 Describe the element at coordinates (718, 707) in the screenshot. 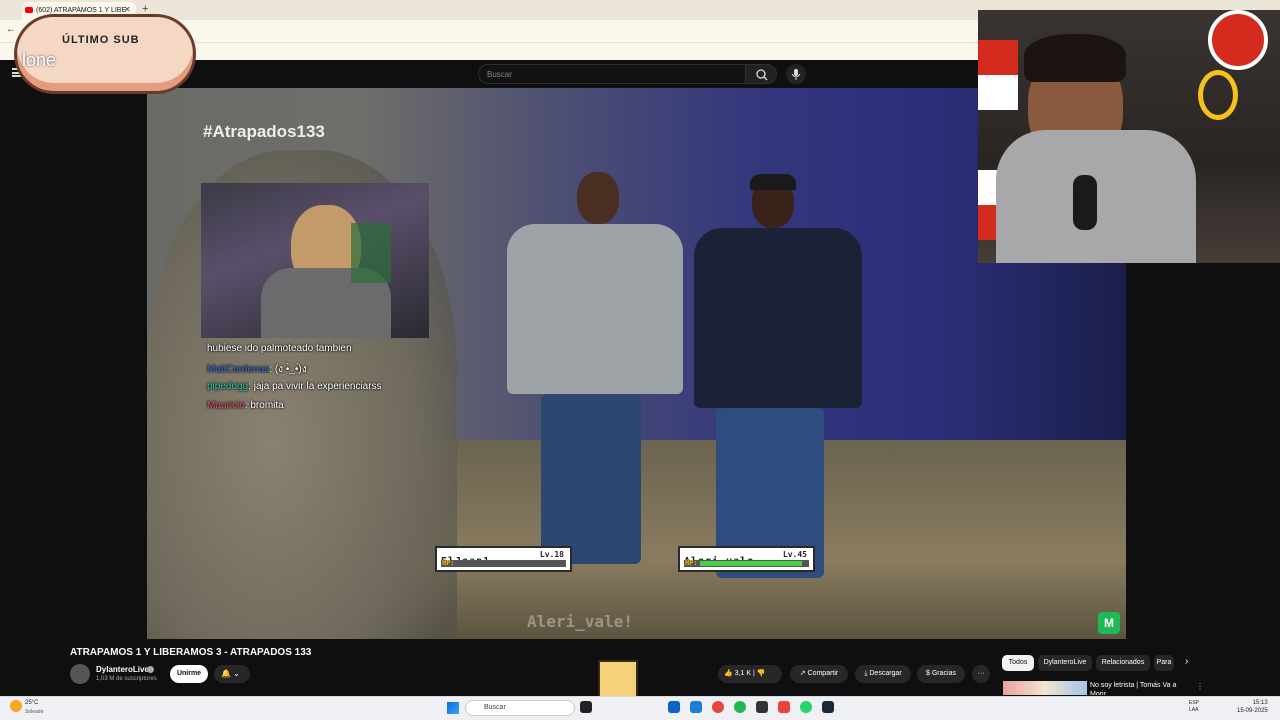

I see `chrome-icon` at that location.